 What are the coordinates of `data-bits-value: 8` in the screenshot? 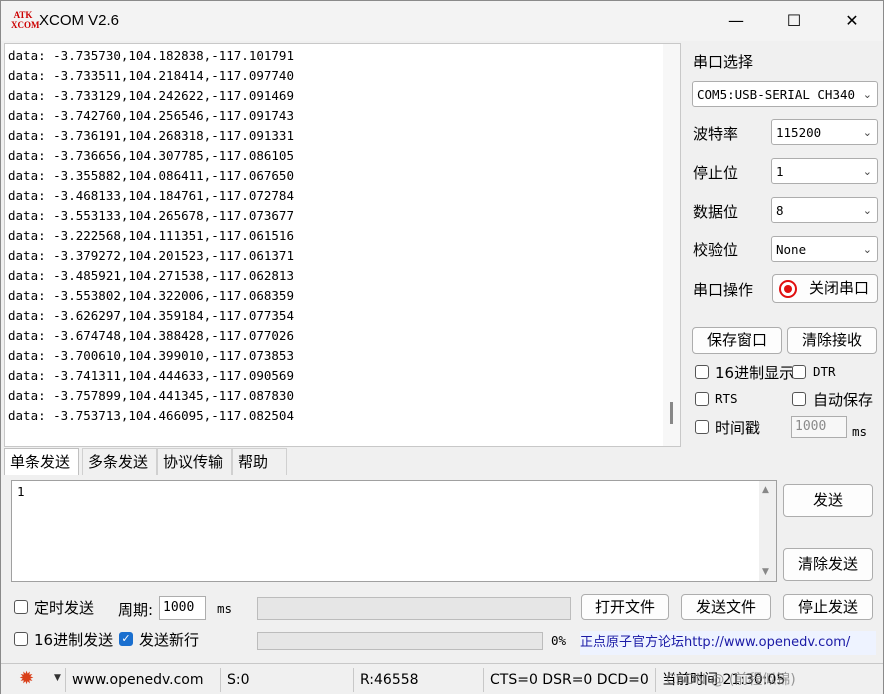 It's located at (780, 210).